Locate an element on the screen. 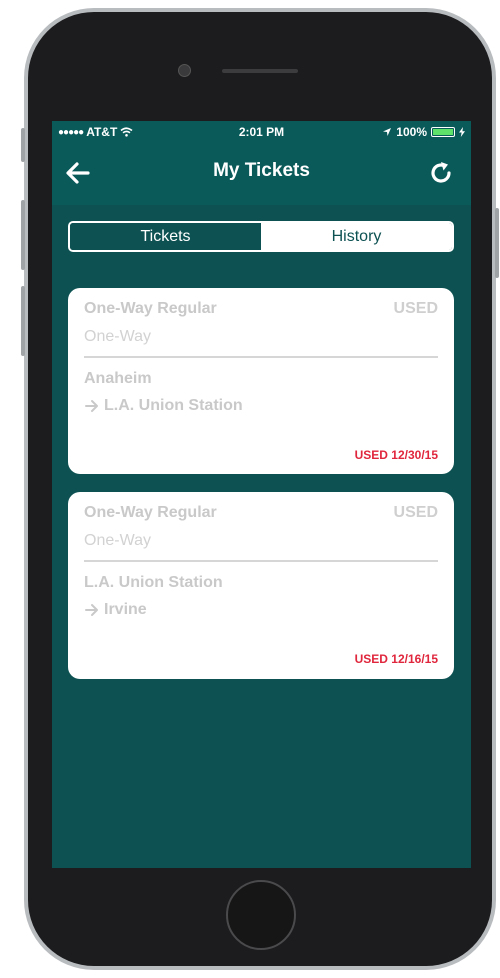 This screenshot has width=500, height=978. status-bar: ●●●●● AT&T 2:01 PM 100% is located at coordinates (261, 132).